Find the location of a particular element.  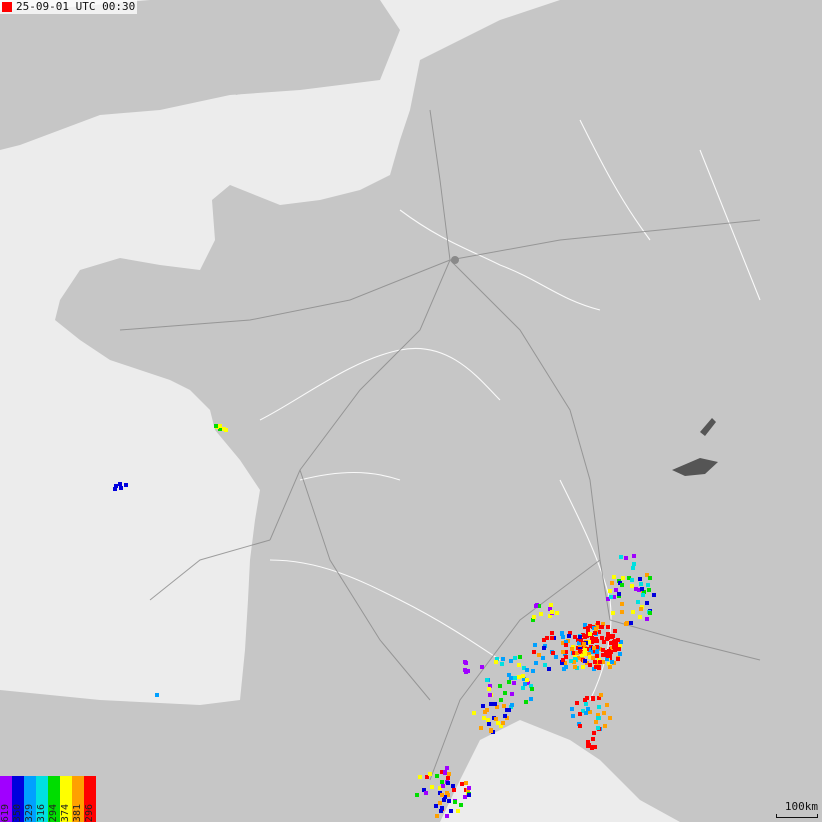

legend-count: 316 is located at coordinates (41, 812).